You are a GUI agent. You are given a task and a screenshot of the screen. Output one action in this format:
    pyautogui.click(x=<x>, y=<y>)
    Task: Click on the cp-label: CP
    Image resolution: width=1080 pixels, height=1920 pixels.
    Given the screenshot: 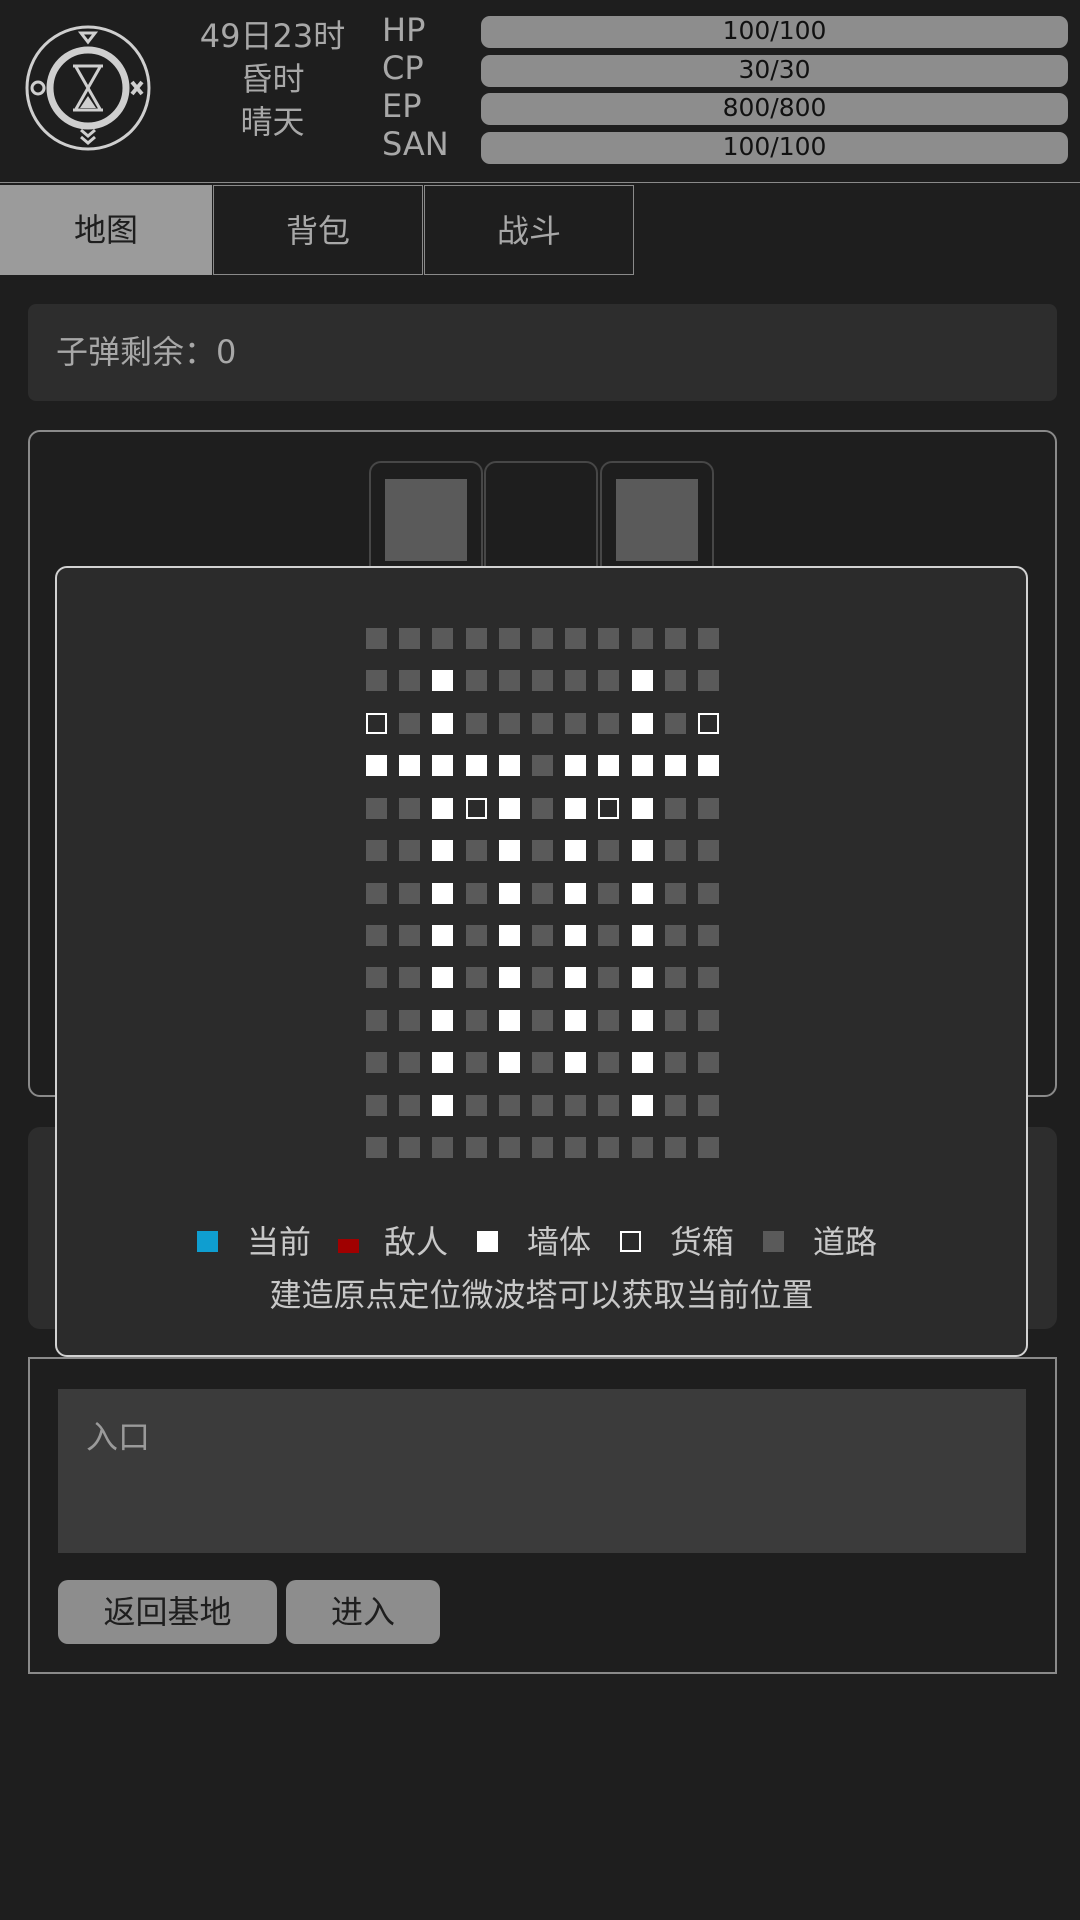 What is the action you would take?
    pyautogui.click(x=403, y=68)
    